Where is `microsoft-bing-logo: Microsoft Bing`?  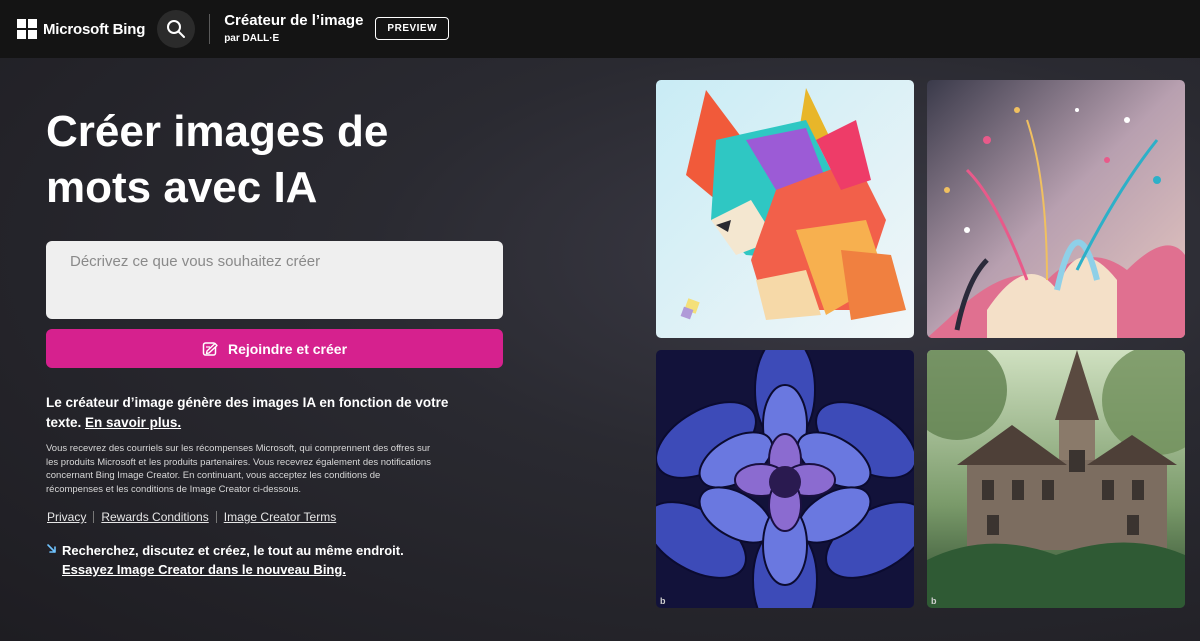 microsoft-bing-logo: Microsoft Bing is located at coordinates (81, 29).